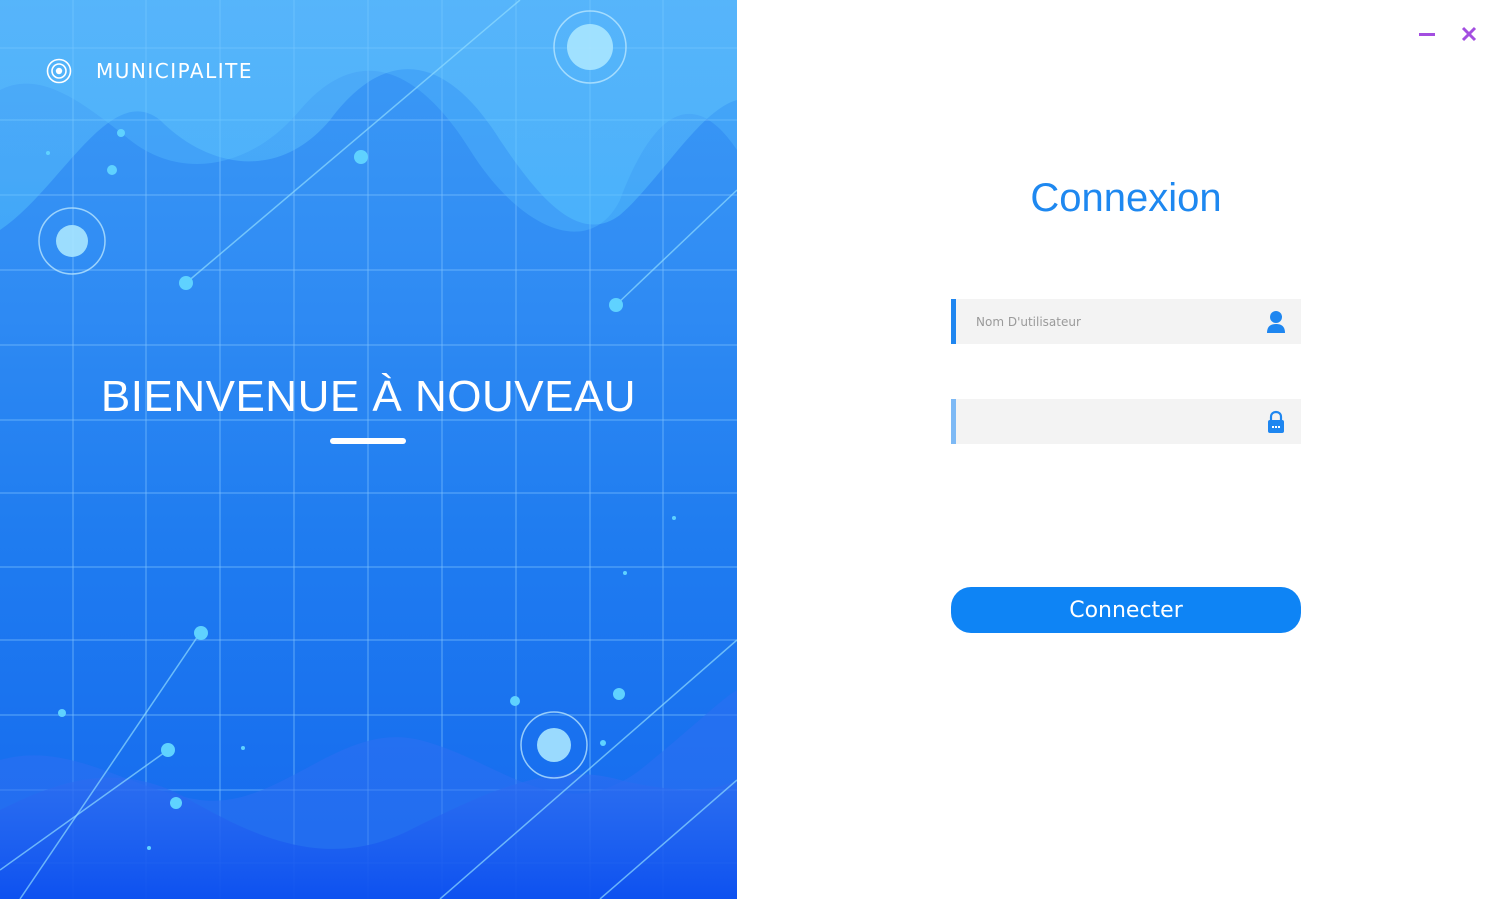 This screenshot has width=1500, height=899. What do you see at coordinates (1126, 198) in the screenshot?
I see `login-title: Connexion` at bounding box center [1126, 198].